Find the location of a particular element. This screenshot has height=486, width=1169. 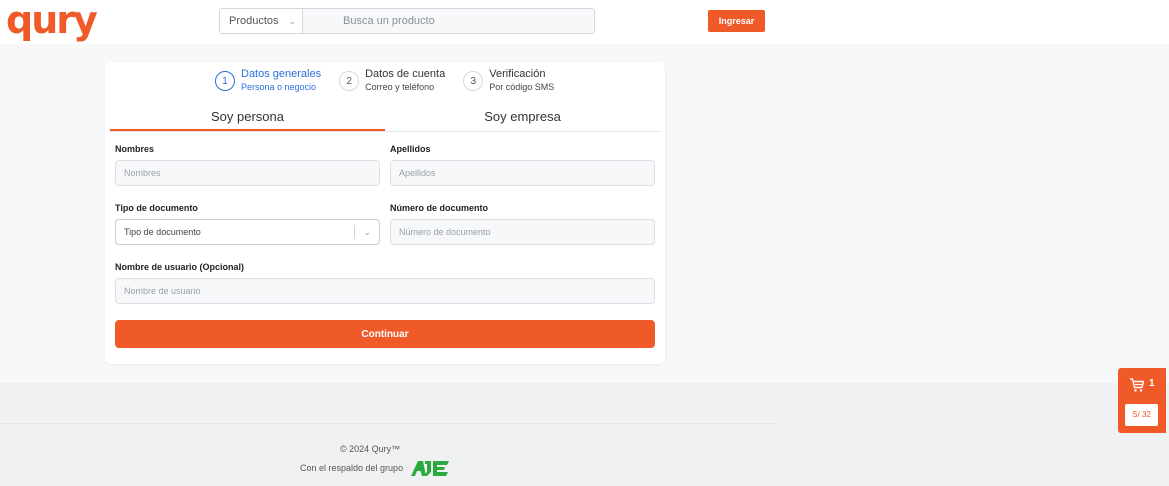

step-datos-generales: 1 Datos generales Persona o negocio is located at coordinates (268, 80).